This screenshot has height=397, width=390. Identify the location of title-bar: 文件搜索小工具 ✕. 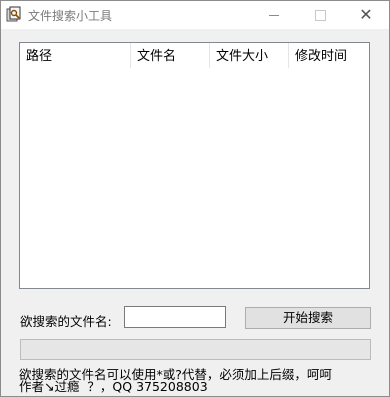
(195, 15).